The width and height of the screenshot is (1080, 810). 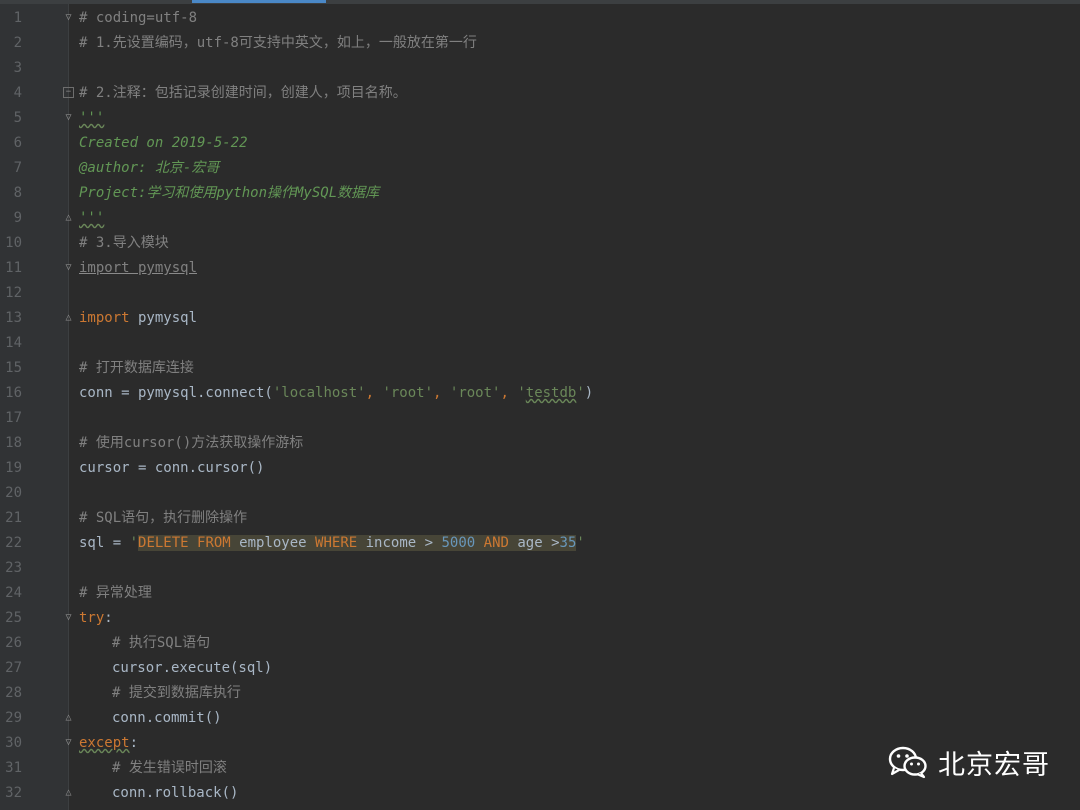 What do you see at coordinates (11, 193) in the screenshot?
I see `line-number: 8` at bounding box center [11, 193].